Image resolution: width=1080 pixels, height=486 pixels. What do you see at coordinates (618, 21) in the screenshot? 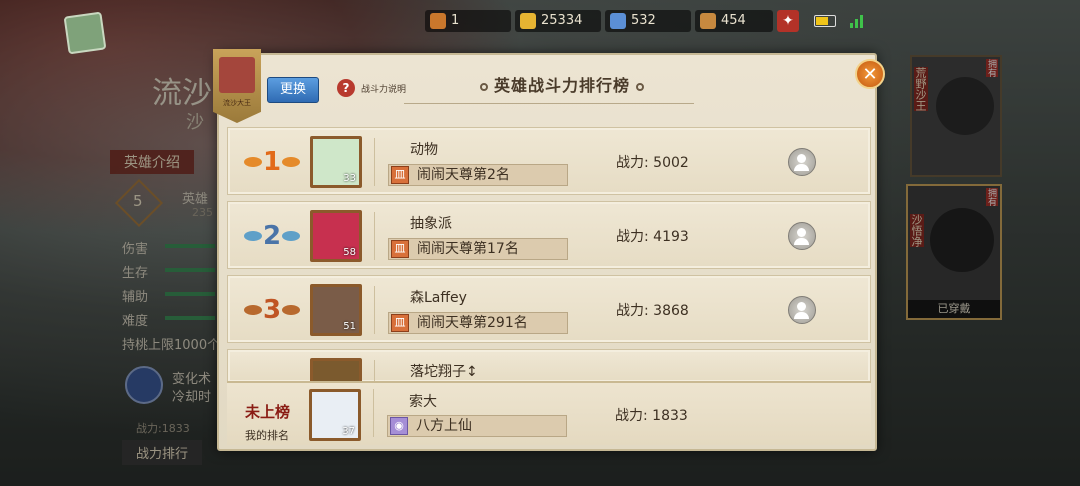
I see `gem-icon` at bounding box center [618, 21].